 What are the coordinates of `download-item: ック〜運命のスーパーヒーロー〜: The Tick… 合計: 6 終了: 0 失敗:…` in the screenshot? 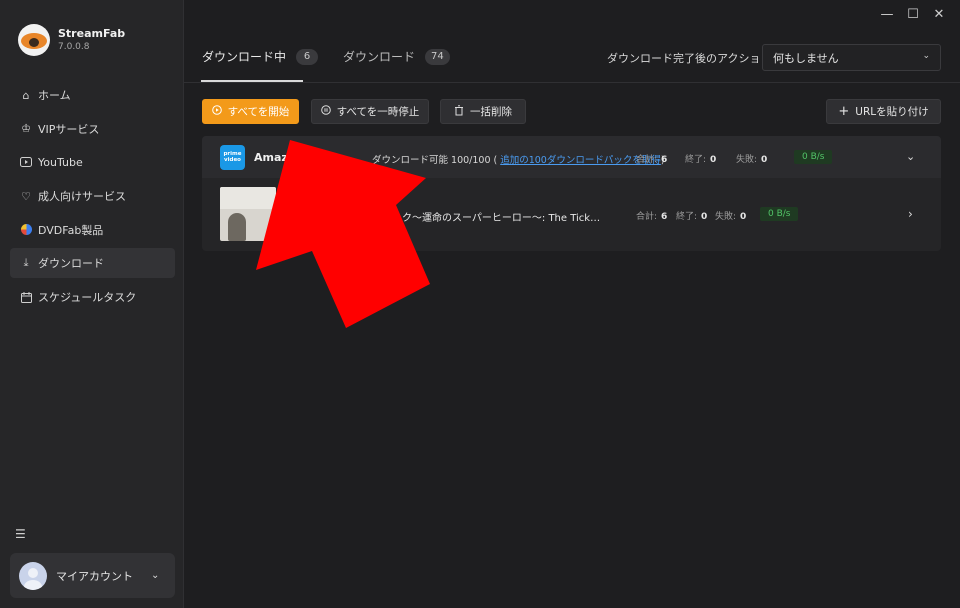 It's located at (571, 213).